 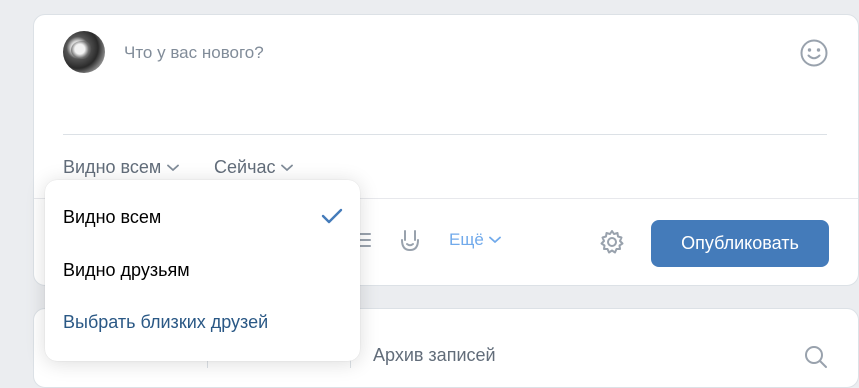 What do you see at coordinates (84, 52) in the screenshot?
I see `avatar` at bounding box center [84, 52].